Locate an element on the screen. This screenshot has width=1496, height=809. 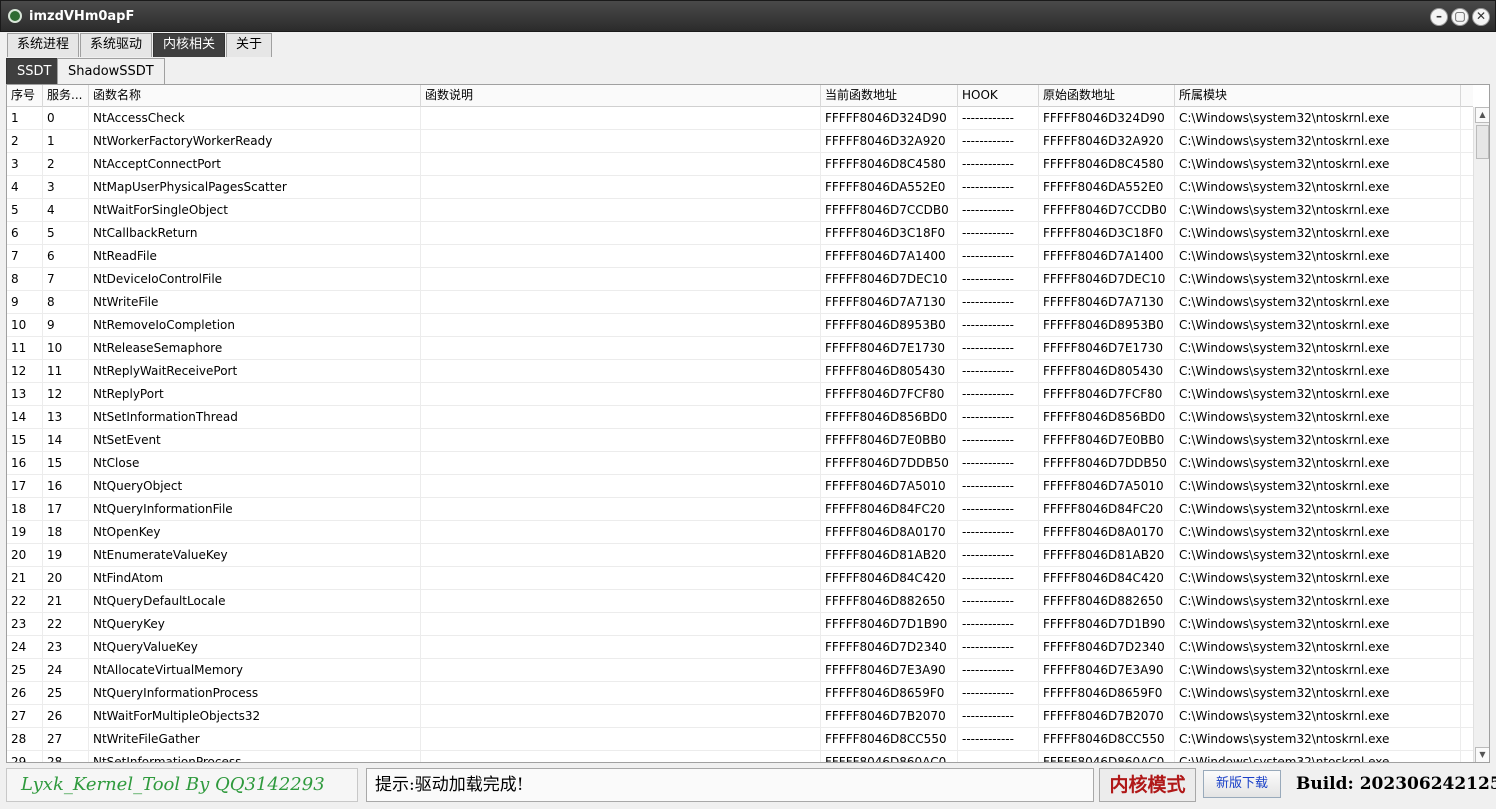
cell-service: 19 is located at coordinates (66, 555).